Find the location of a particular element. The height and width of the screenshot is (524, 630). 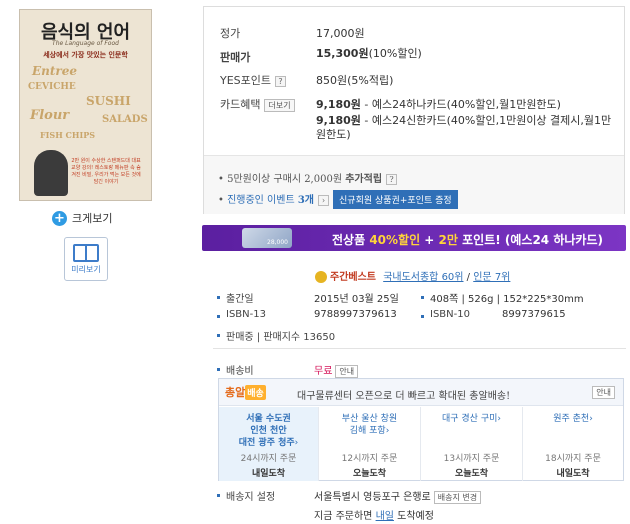

region-name: 대구 경산 구미› is located at coordinates (471, 419).